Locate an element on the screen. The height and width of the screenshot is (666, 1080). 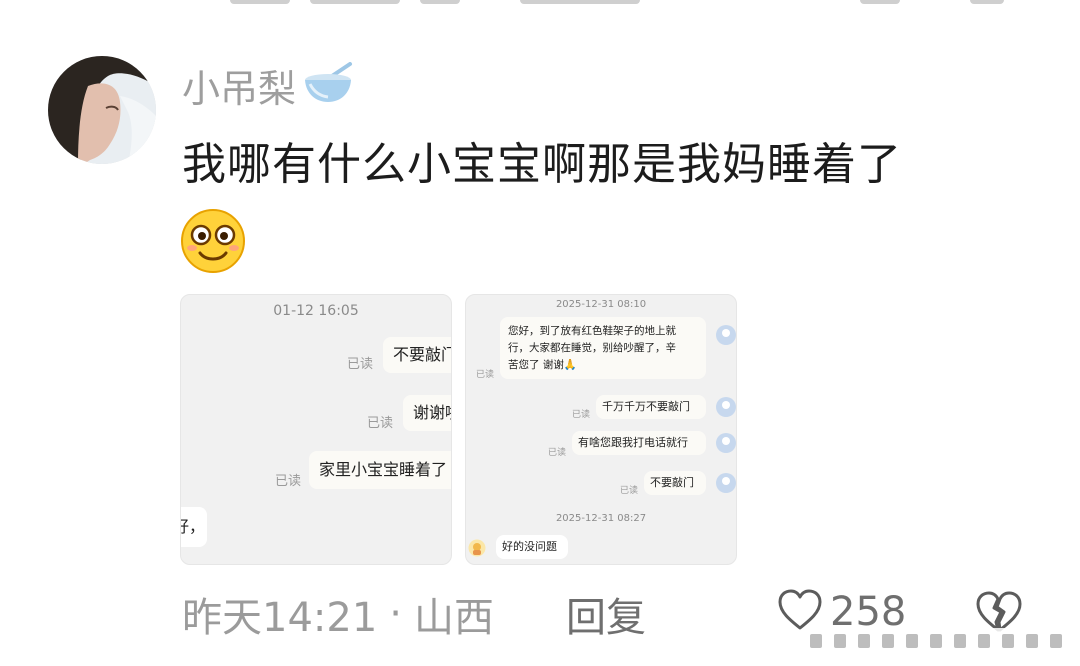
chat-bubble-incoming: 好， is located at coordinates (194, 527).